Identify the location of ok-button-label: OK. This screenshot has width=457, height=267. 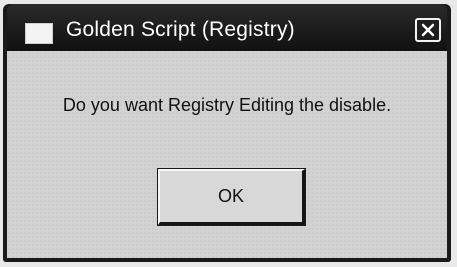
(230, 196).